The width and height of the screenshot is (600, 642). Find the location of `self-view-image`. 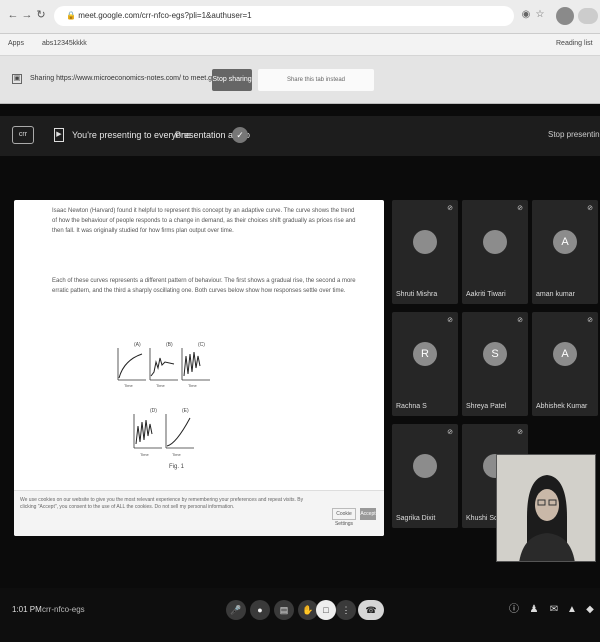

self-view-image is located at coordinates (546, 508).